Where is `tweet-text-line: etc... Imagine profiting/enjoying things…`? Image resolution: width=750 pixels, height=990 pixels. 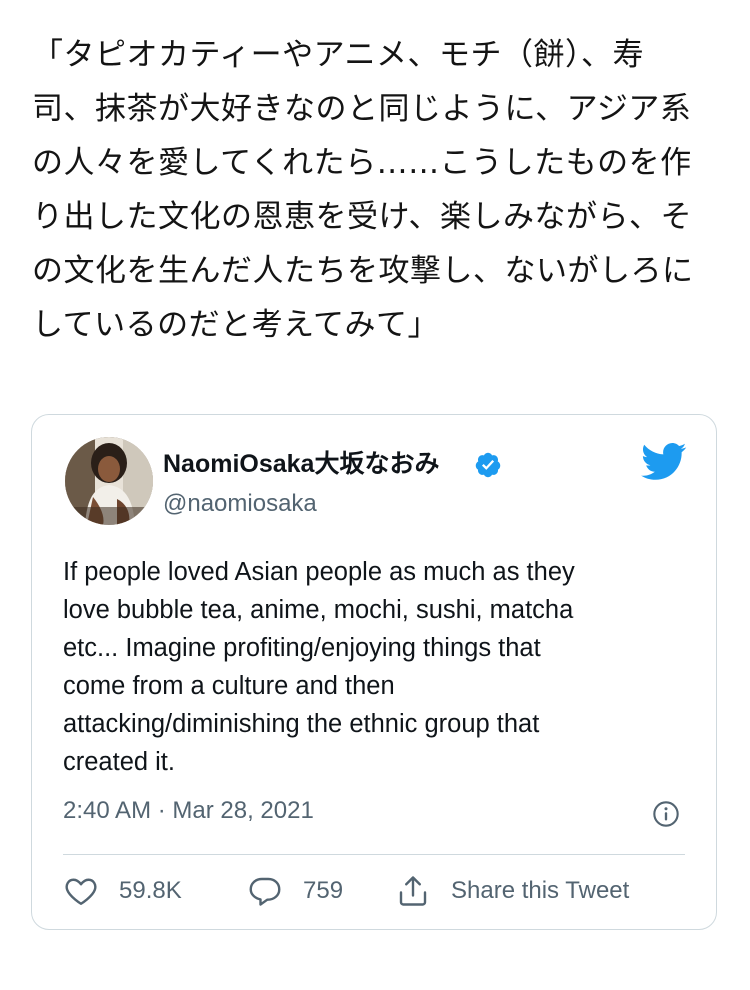
tweet-text-line: etc... Imagine profiting/enjoying things… is located at coordinates (302, 648).